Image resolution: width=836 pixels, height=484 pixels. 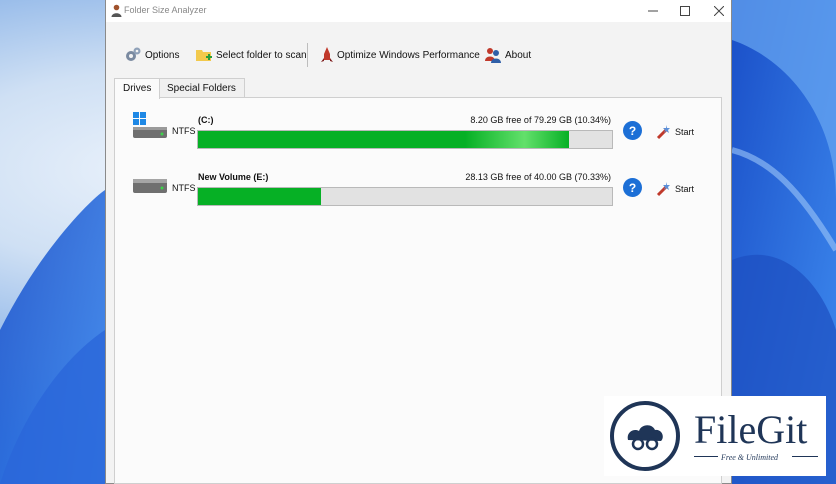 What do you see at coordinates (307, 55) in the screenshot?
I see `toolbar-separator` at bounding box center [307, 55].